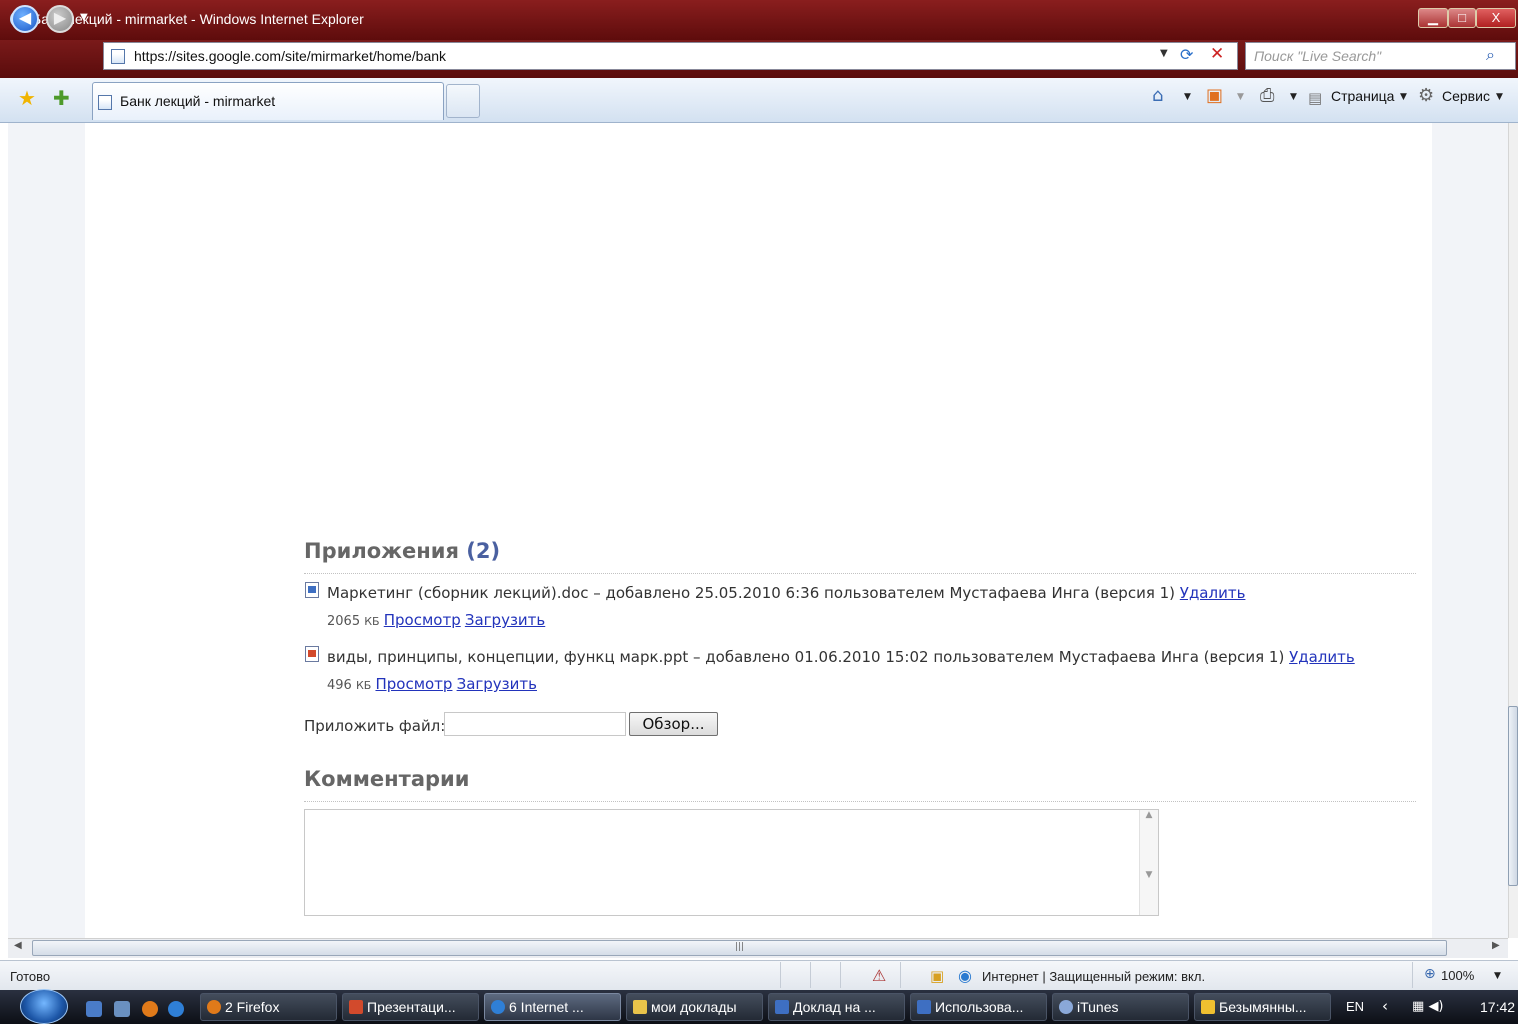 The width and height of the screenshot is (1518, 1024). I want to click on itunes-icon, so click(1066, 1007).